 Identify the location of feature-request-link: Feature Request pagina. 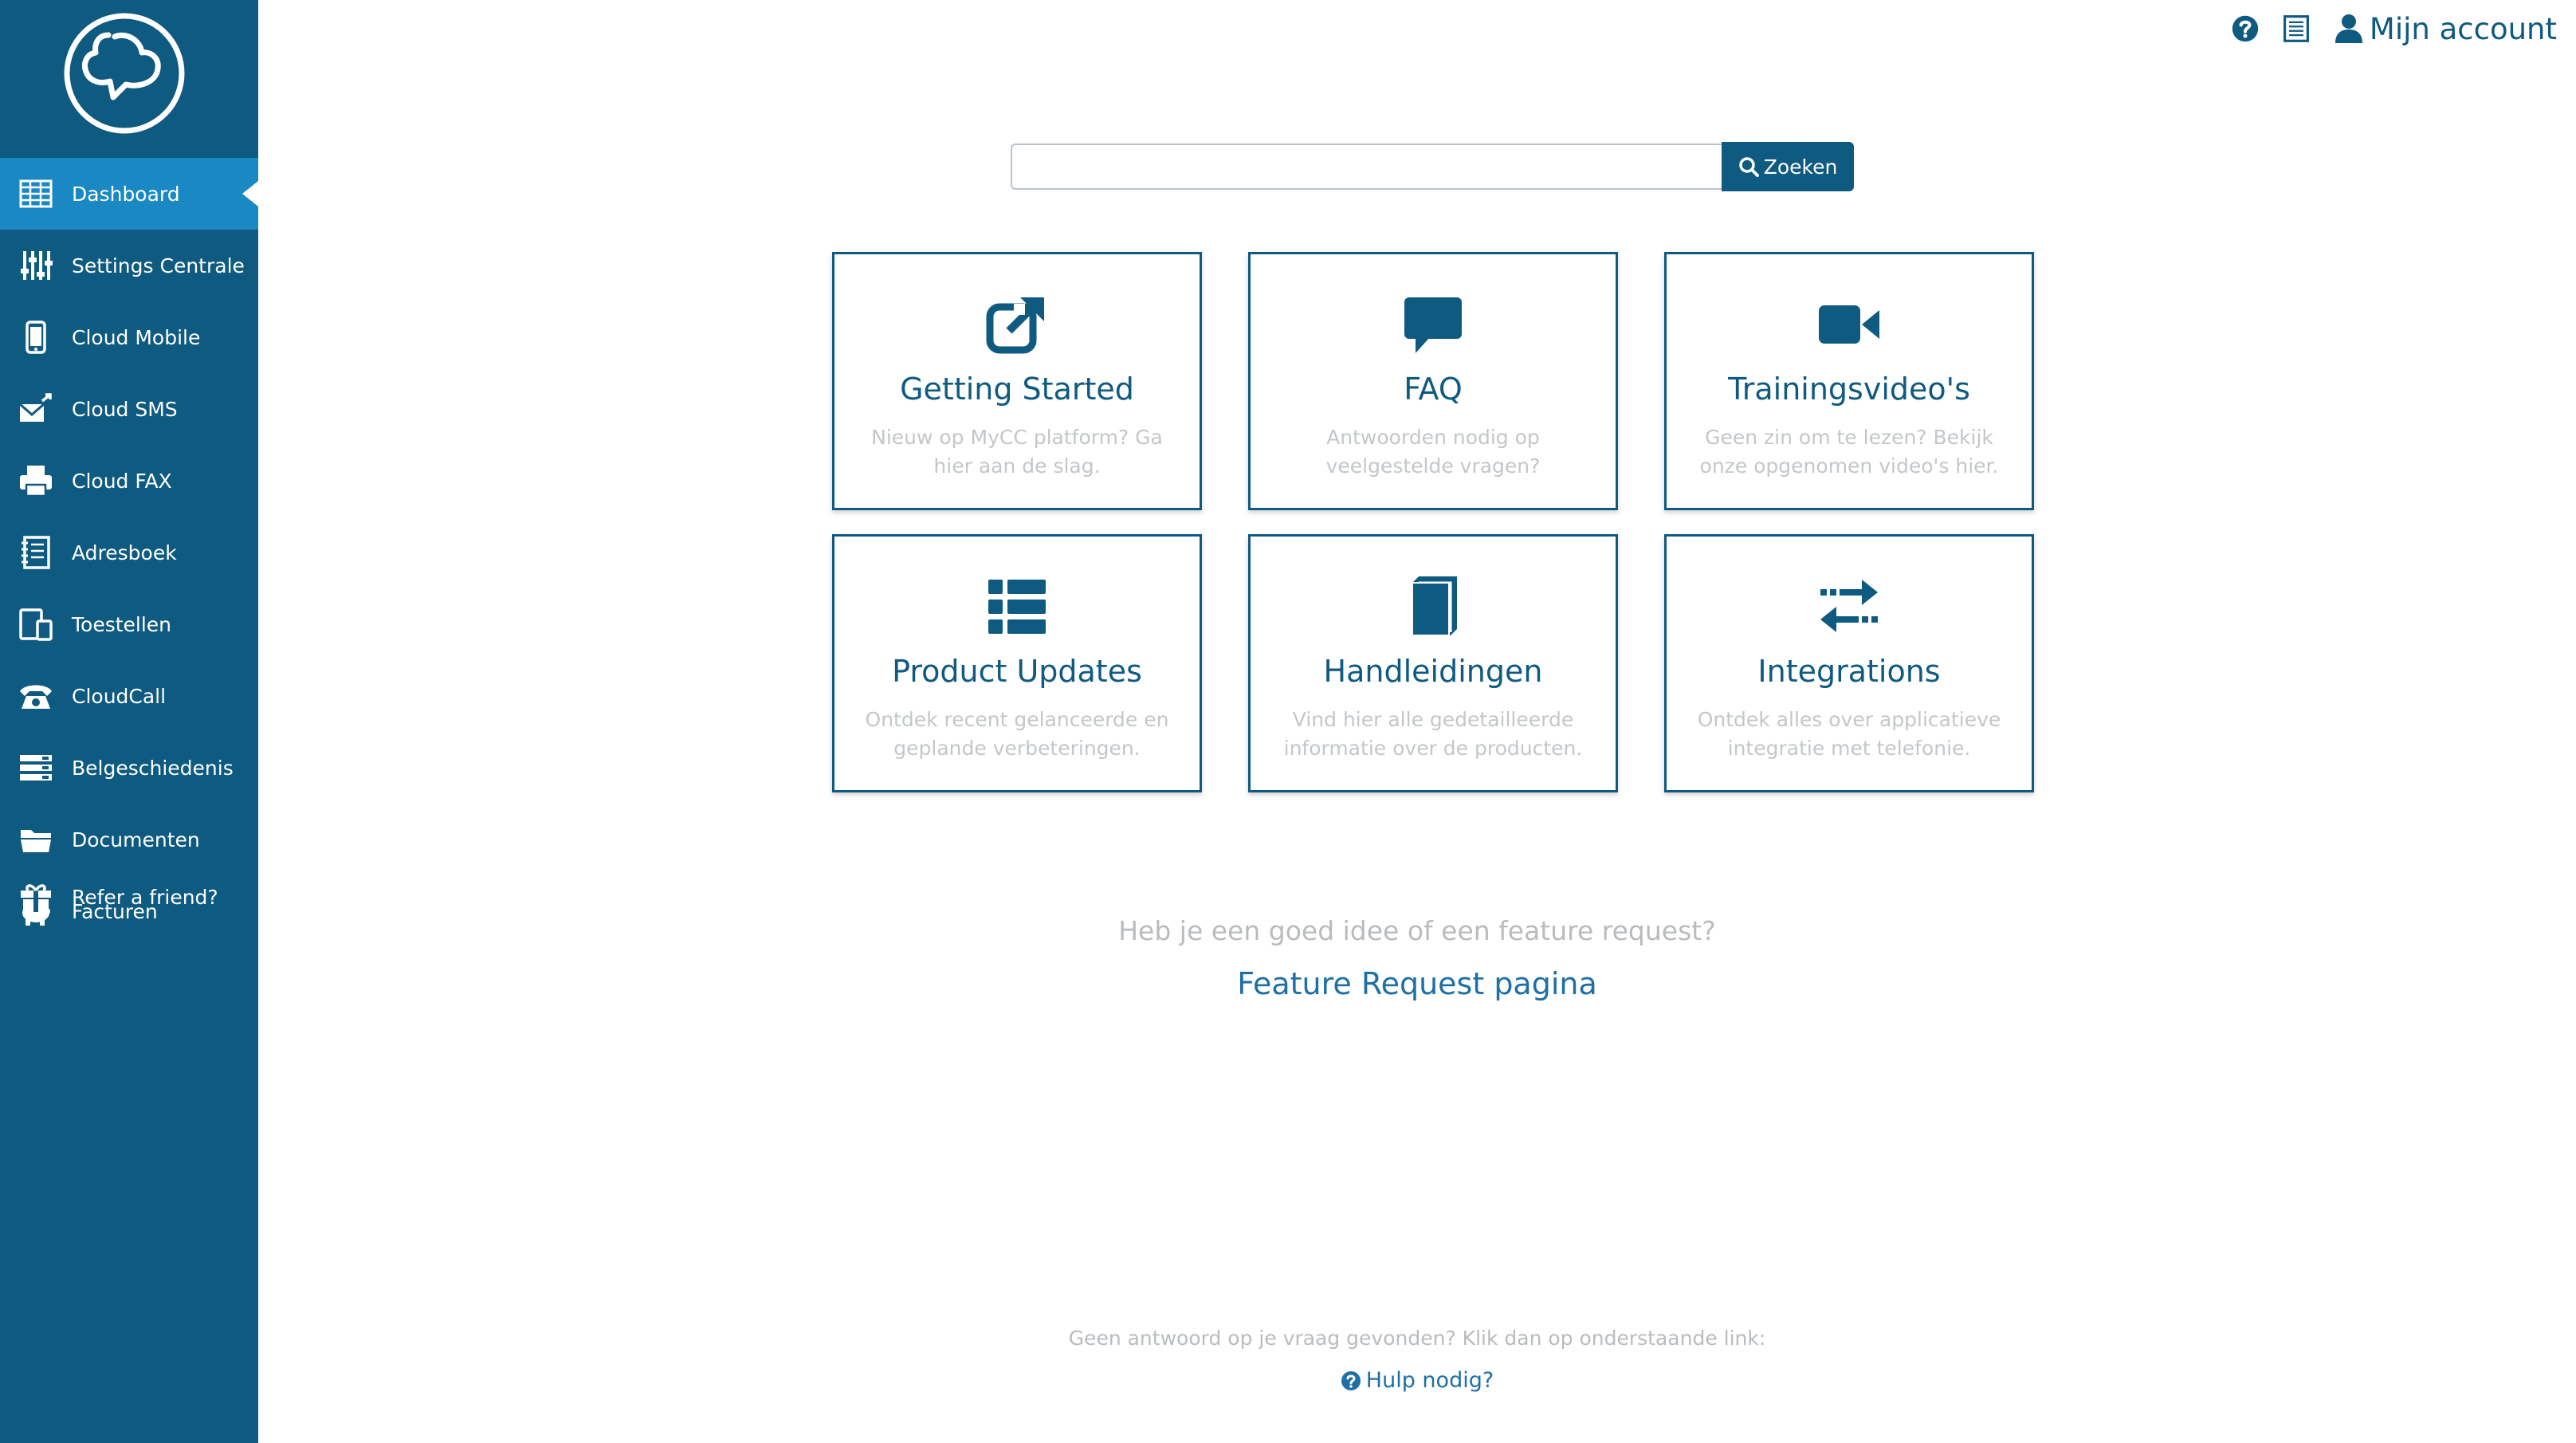
(1417, 984).